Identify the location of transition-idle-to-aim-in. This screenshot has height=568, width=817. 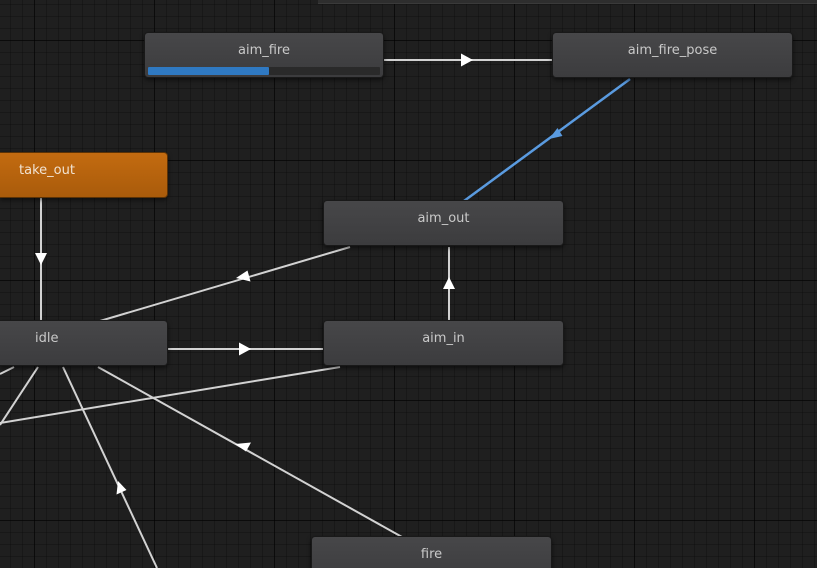
(246, 349).